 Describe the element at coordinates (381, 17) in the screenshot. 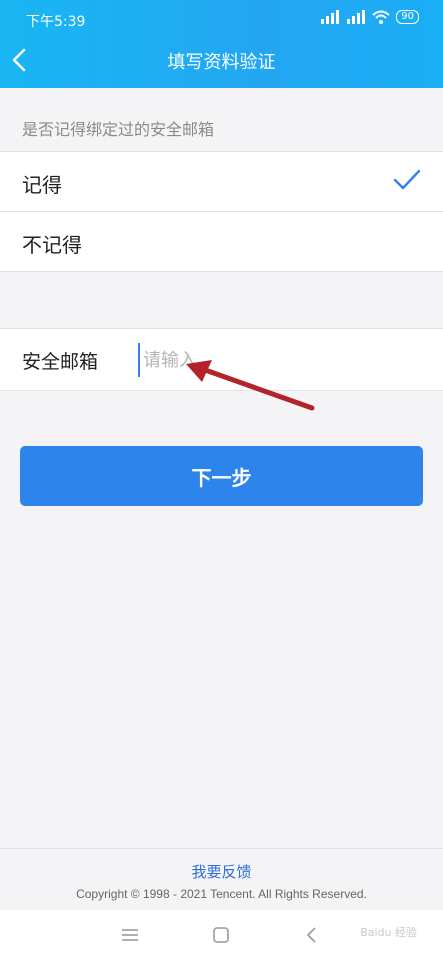

I see `wifi-icon` at that location.